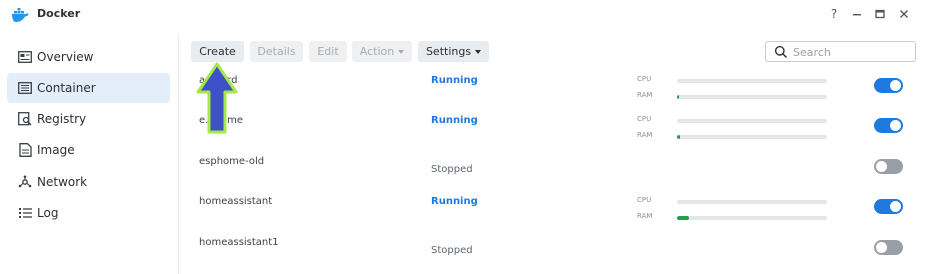 Image resolution: width=925 pixels, height=274 pixels. Describe the element at coordinates (178, 154) in the screenshot. I see `sidebar-divider` at that location.